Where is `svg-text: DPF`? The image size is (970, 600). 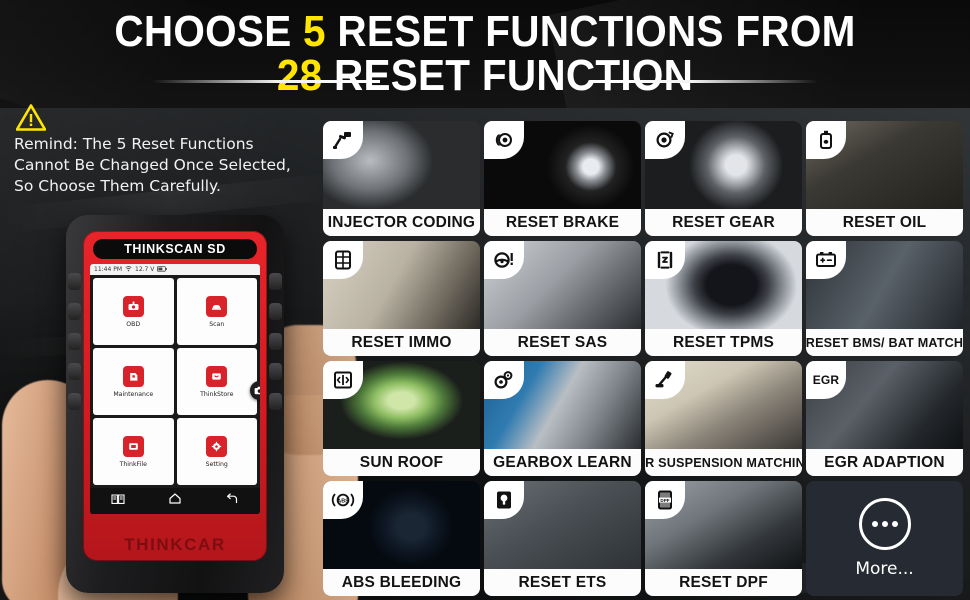 svg-text: DPF is located at coordinates (664, 500).